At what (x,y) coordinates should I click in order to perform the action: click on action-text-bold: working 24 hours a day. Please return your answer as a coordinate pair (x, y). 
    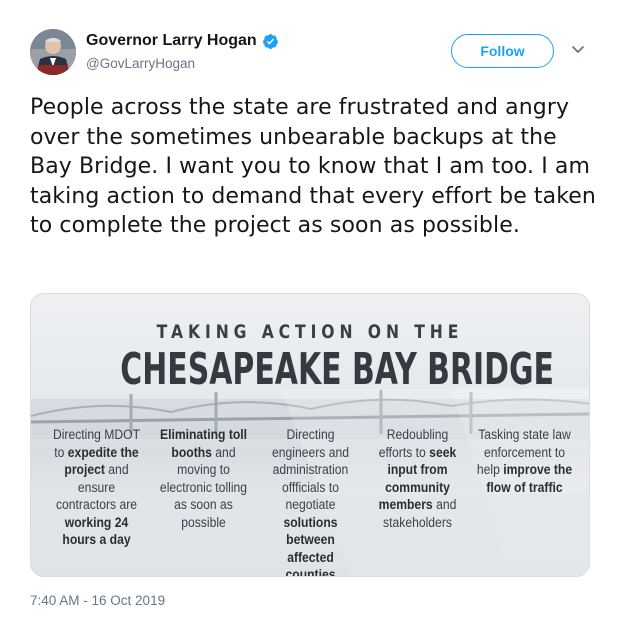
    Looking at the image, I should click on (96, 531).